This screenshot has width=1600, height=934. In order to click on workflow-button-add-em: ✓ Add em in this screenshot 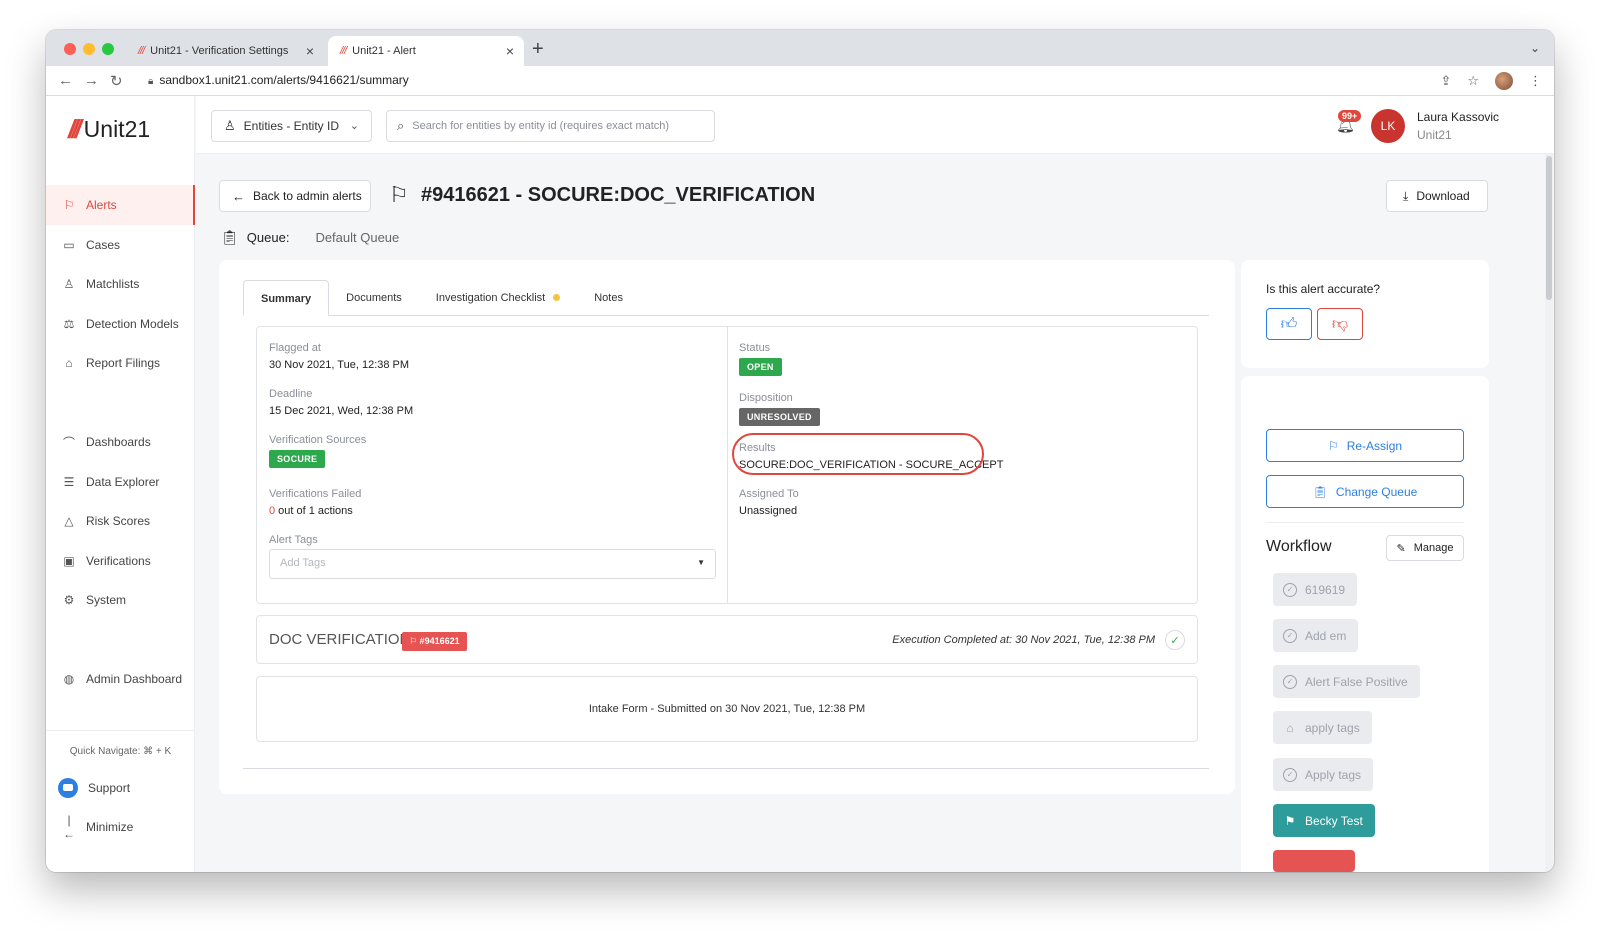, I will do `click(1316, 635)`.